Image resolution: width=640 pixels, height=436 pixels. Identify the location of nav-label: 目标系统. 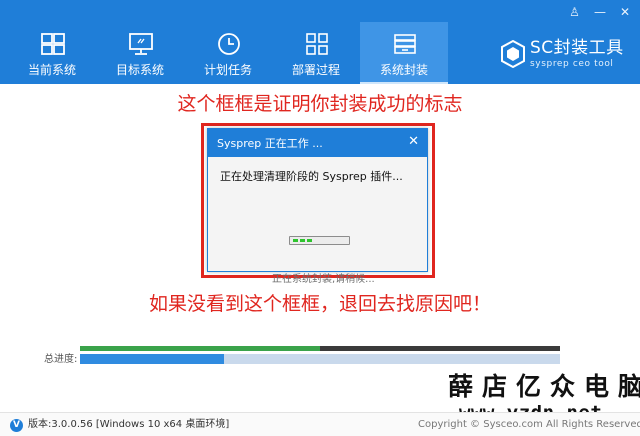
(139, 70).